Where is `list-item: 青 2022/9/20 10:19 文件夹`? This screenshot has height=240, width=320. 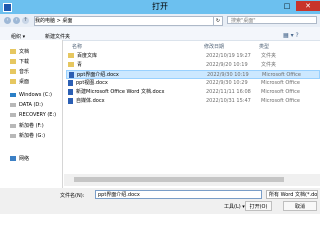
list-item: 青 2022/9/20 10:19 文件夹 is located at coordinates (193, 65).